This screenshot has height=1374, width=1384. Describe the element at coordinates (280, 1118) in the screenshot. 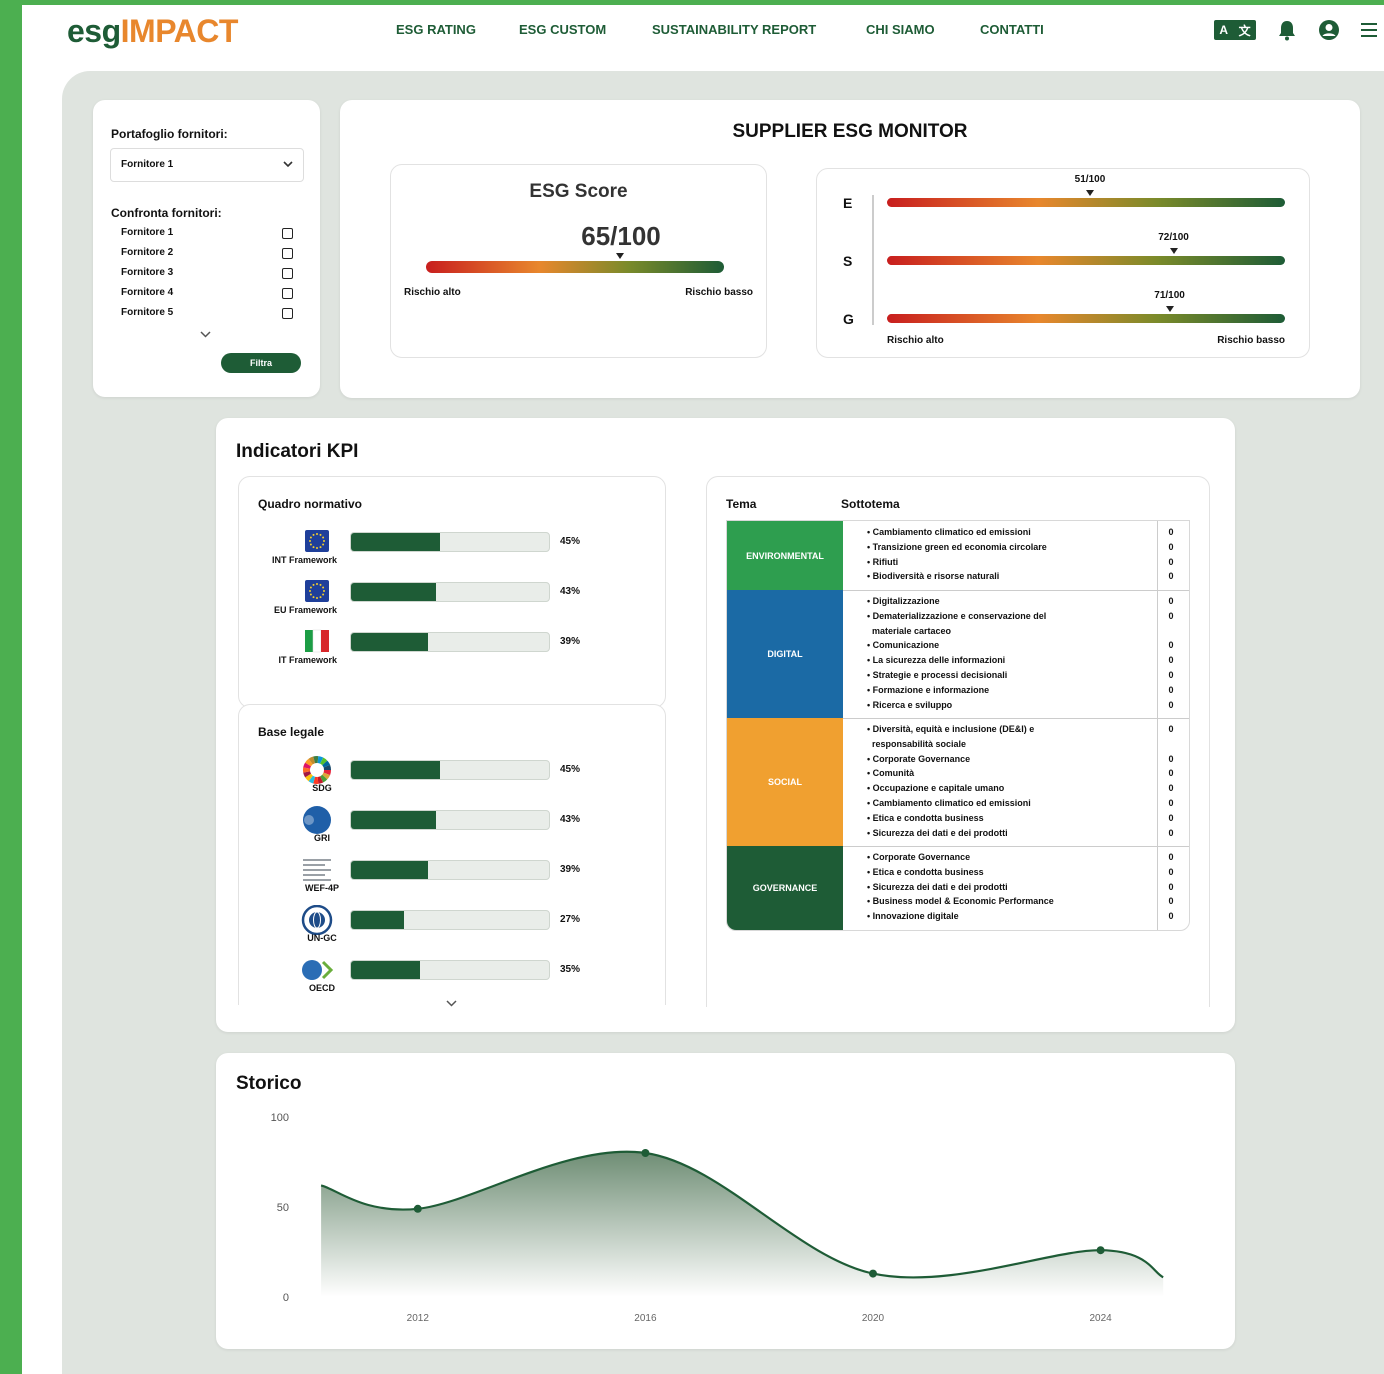

I see `y-tick-label: 100` at that location.